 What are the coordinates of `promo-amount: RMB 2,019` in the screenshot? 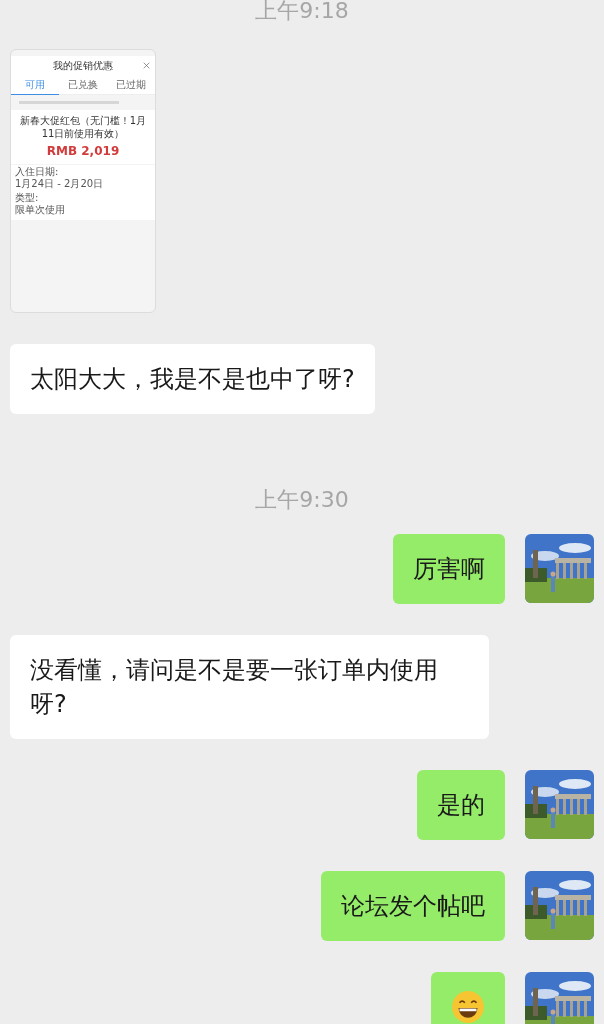 It's located at (83, 151).